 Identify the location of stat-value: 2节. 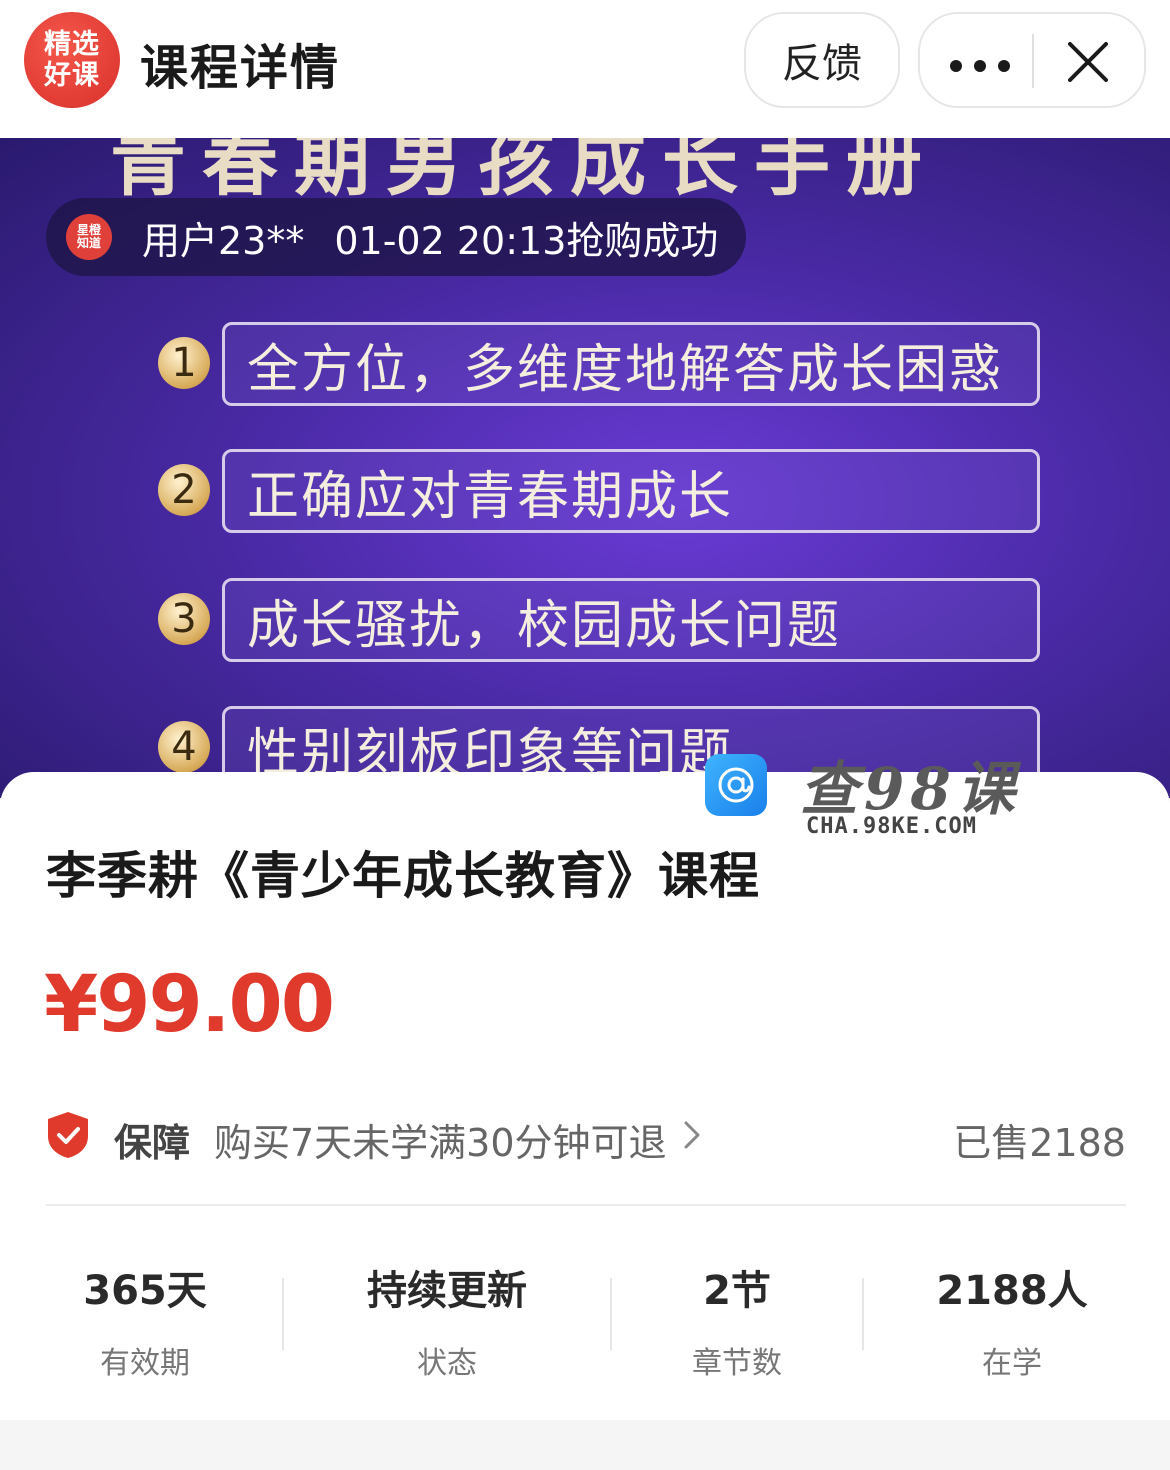
(737, 1291).